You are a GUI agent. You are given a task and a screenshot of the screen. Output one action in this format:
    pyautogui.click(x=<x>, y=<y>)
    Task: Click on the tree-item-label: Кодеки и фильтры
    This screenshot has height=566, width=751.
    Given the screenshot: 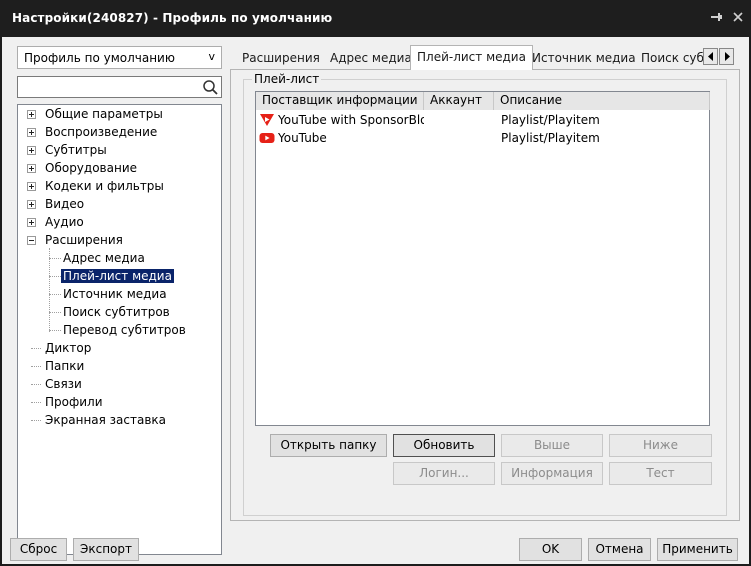 What is the action you would take?
    pyautogui.click(x=104, y=186)
    